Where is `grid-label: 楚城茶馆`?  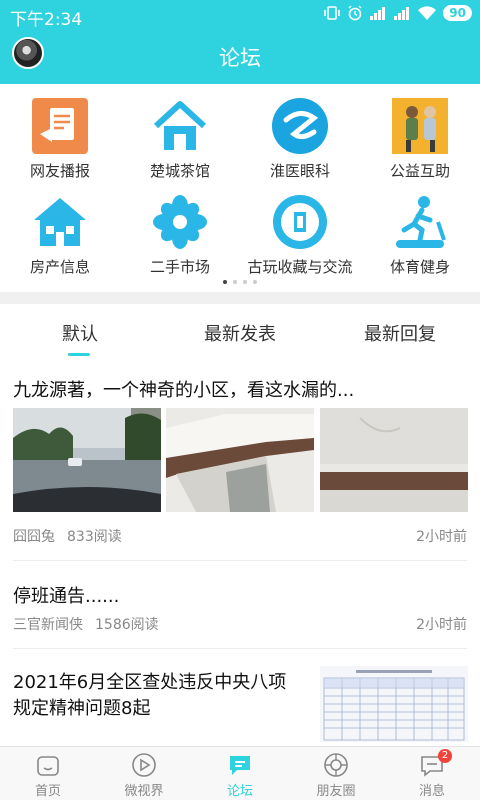
grid-label: 楚城茶馆 is located at coordinates (179, 171).